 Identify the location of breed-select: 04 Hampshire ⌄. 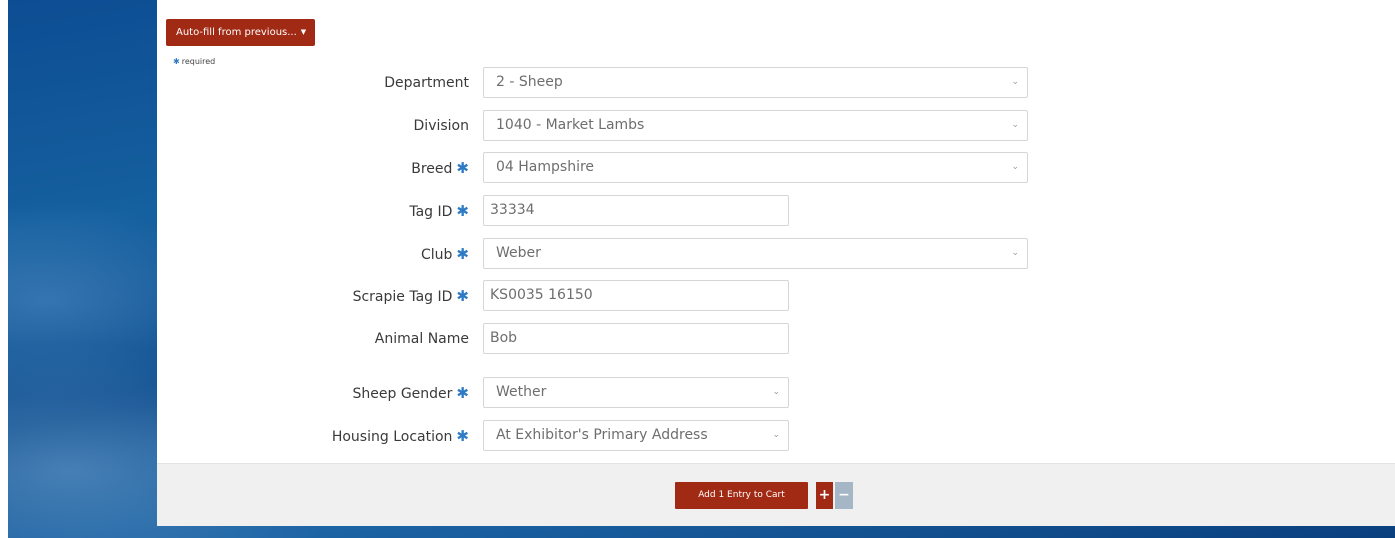
(755, 167).